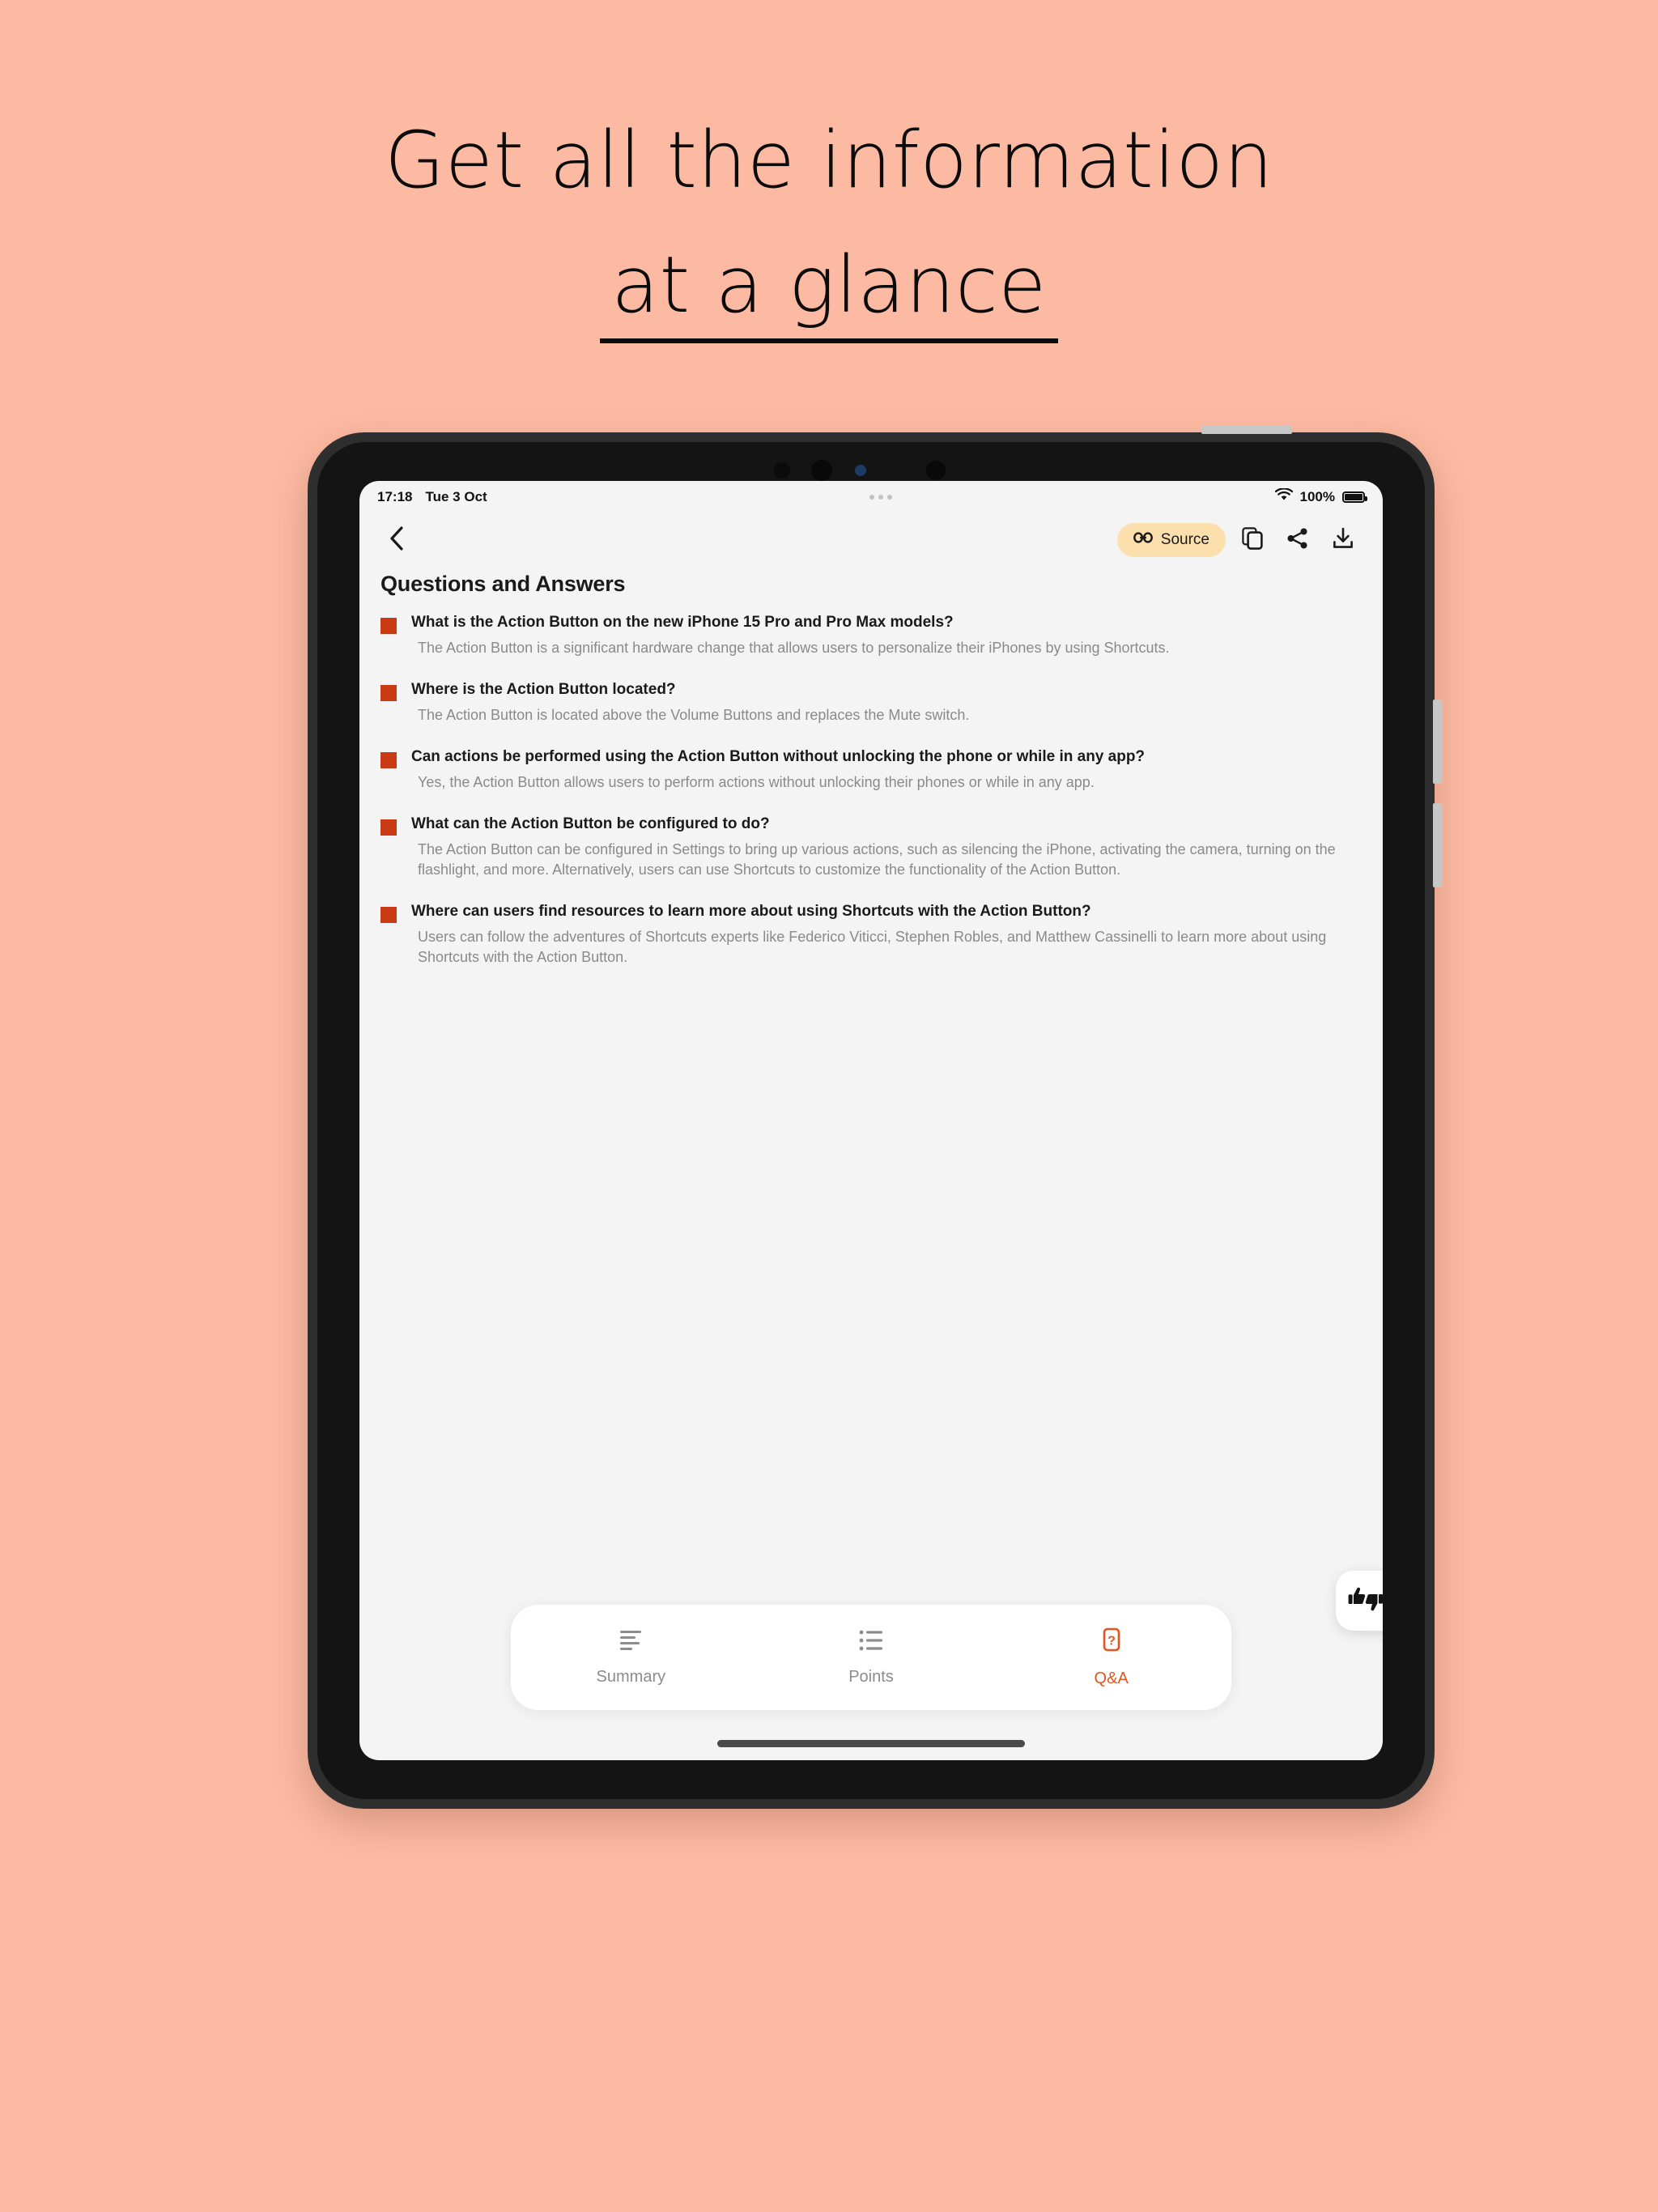 This screenshot has width=1658, height=2212. Describe the element at coordinates (1354, 497) in the screenshot. I see `battery-icon` at that location.